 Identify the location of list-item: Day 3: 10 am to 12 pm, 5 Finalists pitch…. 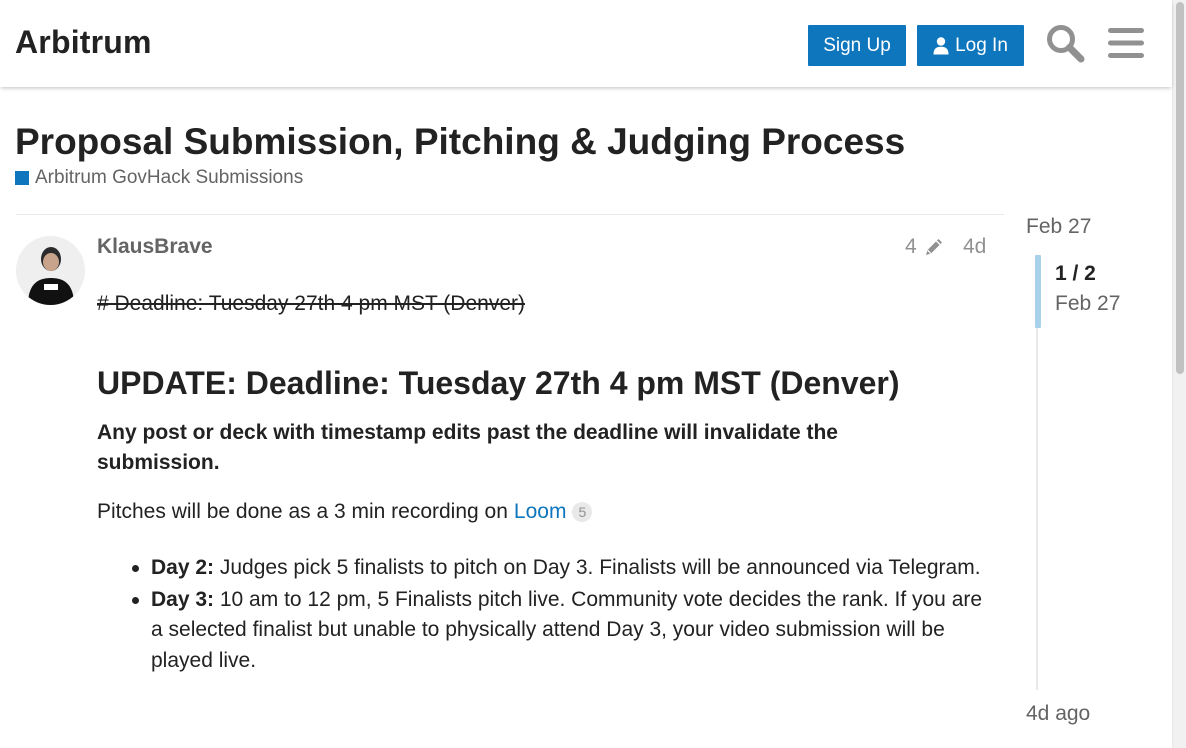
(561, 631).